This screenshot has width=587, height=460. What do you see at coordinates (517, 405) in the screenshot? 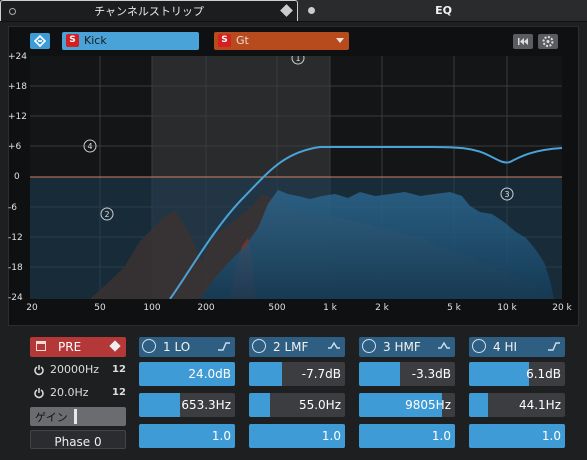
I see `band-4-freq-field: 44.1Hz` at bounding box center [517, 405].